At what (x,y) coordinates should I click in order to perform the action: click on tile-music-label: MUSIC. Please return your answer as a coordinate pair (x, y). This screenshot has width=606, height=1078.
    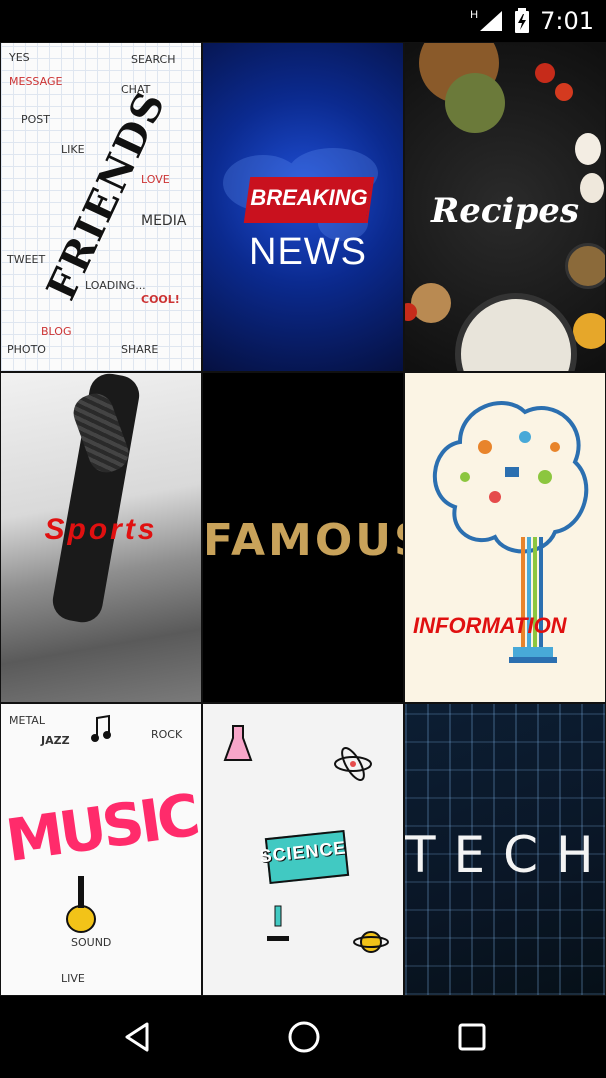
    Looking at the image, I should click on (101, 828).